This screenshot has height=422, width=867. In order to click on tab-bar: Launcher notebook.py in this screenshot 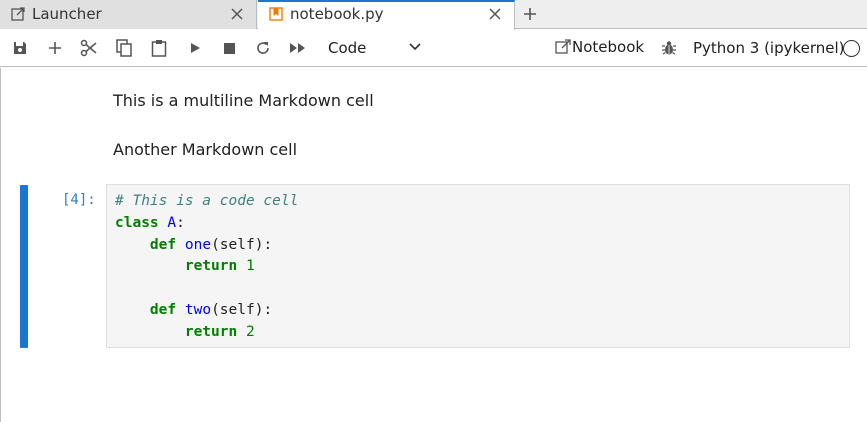, I will do `click(433, 15)`.